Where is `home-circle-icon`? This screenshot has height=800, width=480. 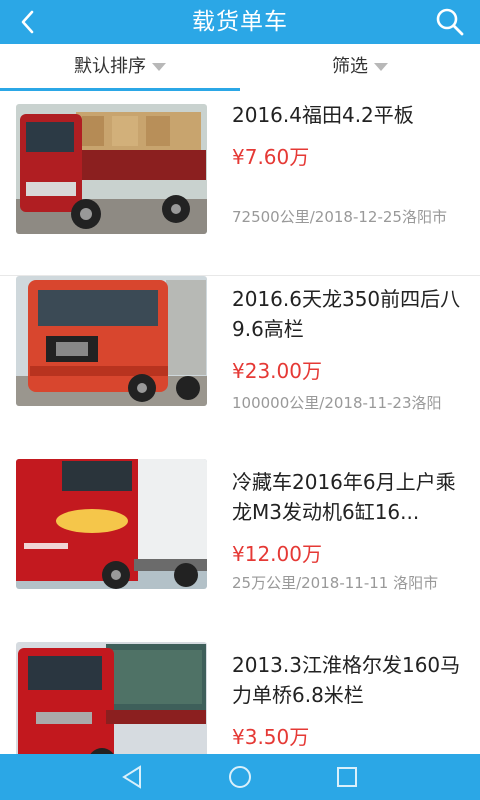
home-circle-icon is located at coordinates (240, 777).